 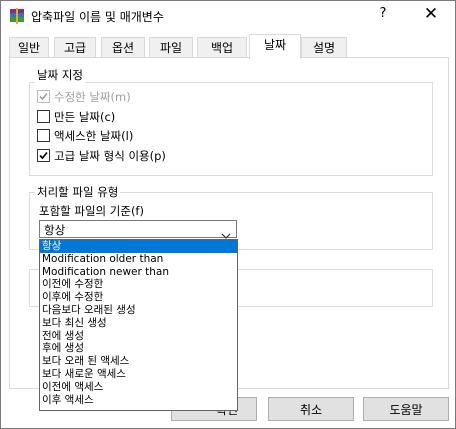 I want to click on cancel-button: 취소, so click(x=311, y=409).